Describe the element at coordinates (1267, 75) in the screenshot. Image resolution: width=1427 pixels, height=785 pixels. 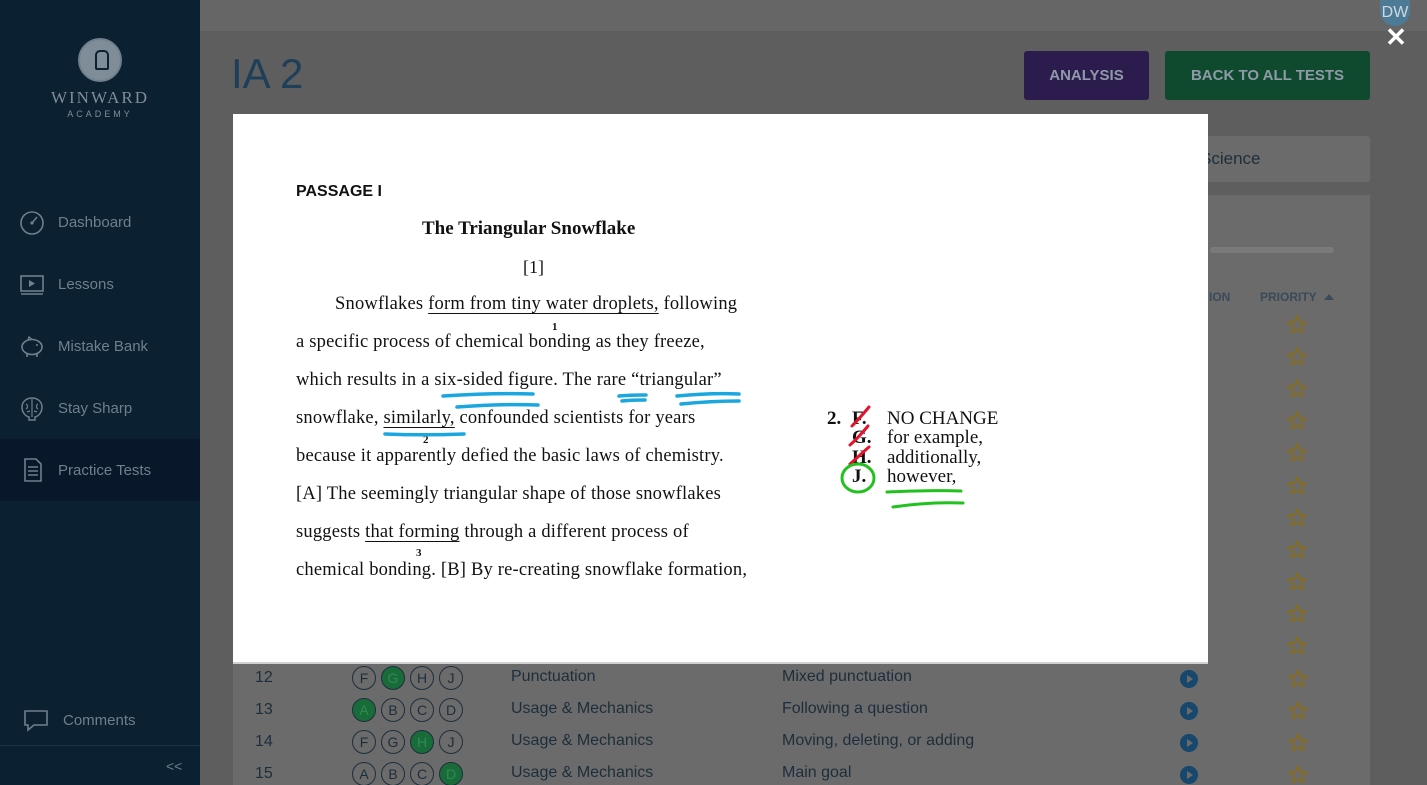
I see `back-to-all-tests-button: BACK TO ALL TESTS` at that location.